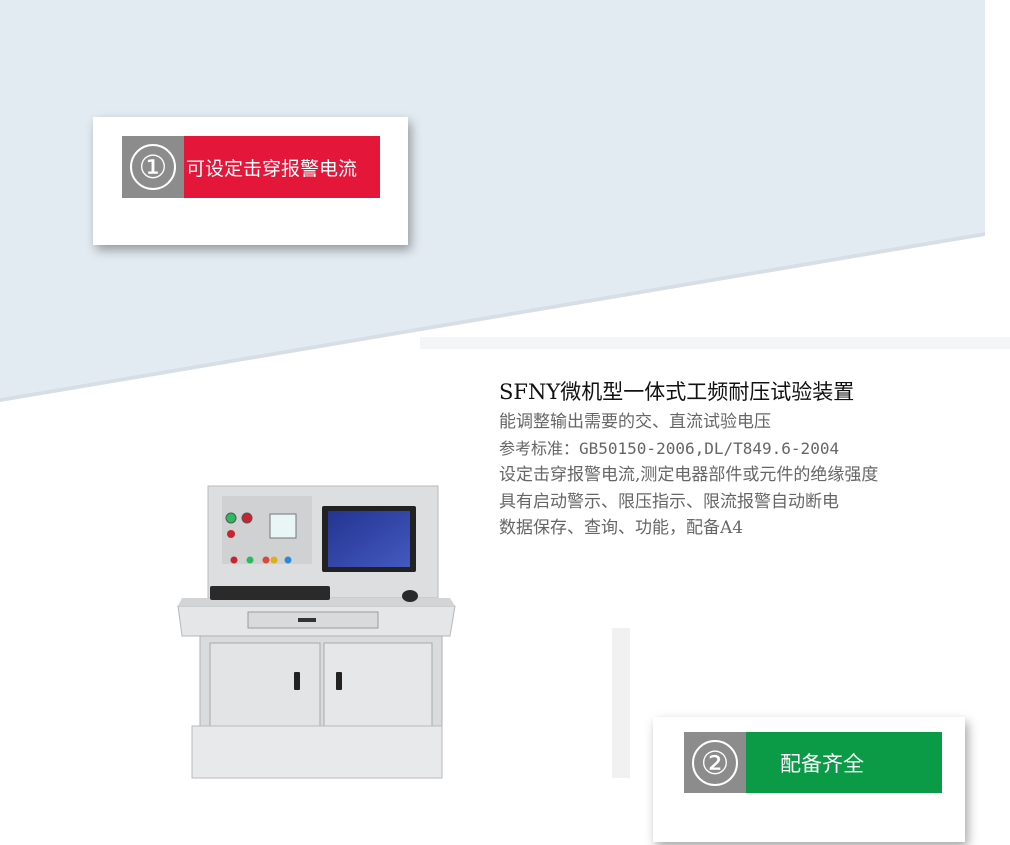 Image resolution: width=1010 pixels, height=845 pixels. I want to click on number-box: ②, so click(715, 762).